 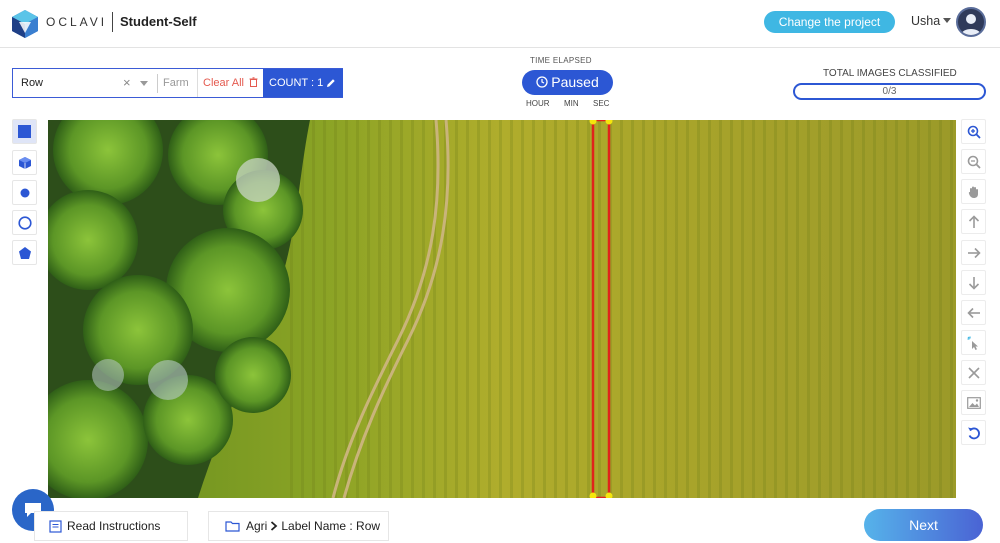 What do you see at coordinates (561, 60) in the screenshot?
I see `time-elapsed-title: TIME ELAPSED` at bounding box center [561, 60].